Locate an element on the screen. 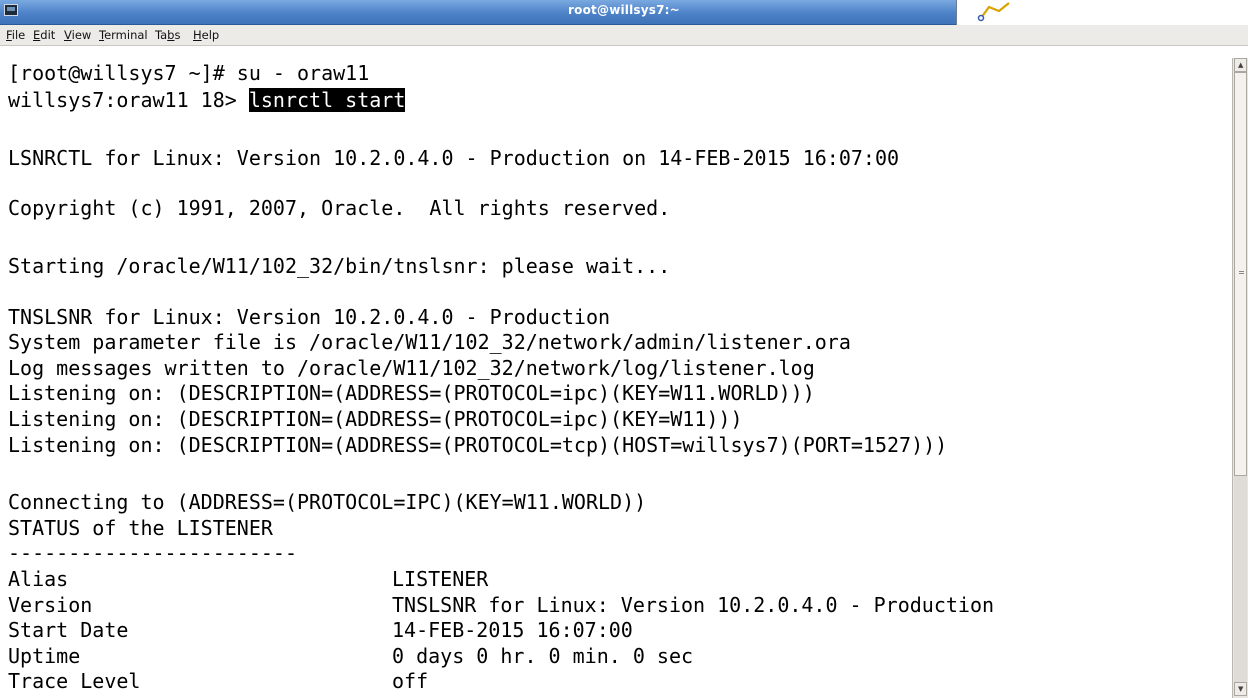  terminal-line: [root@willsys7 ~]# su - oraw11 is located at coordinates (189, 73).